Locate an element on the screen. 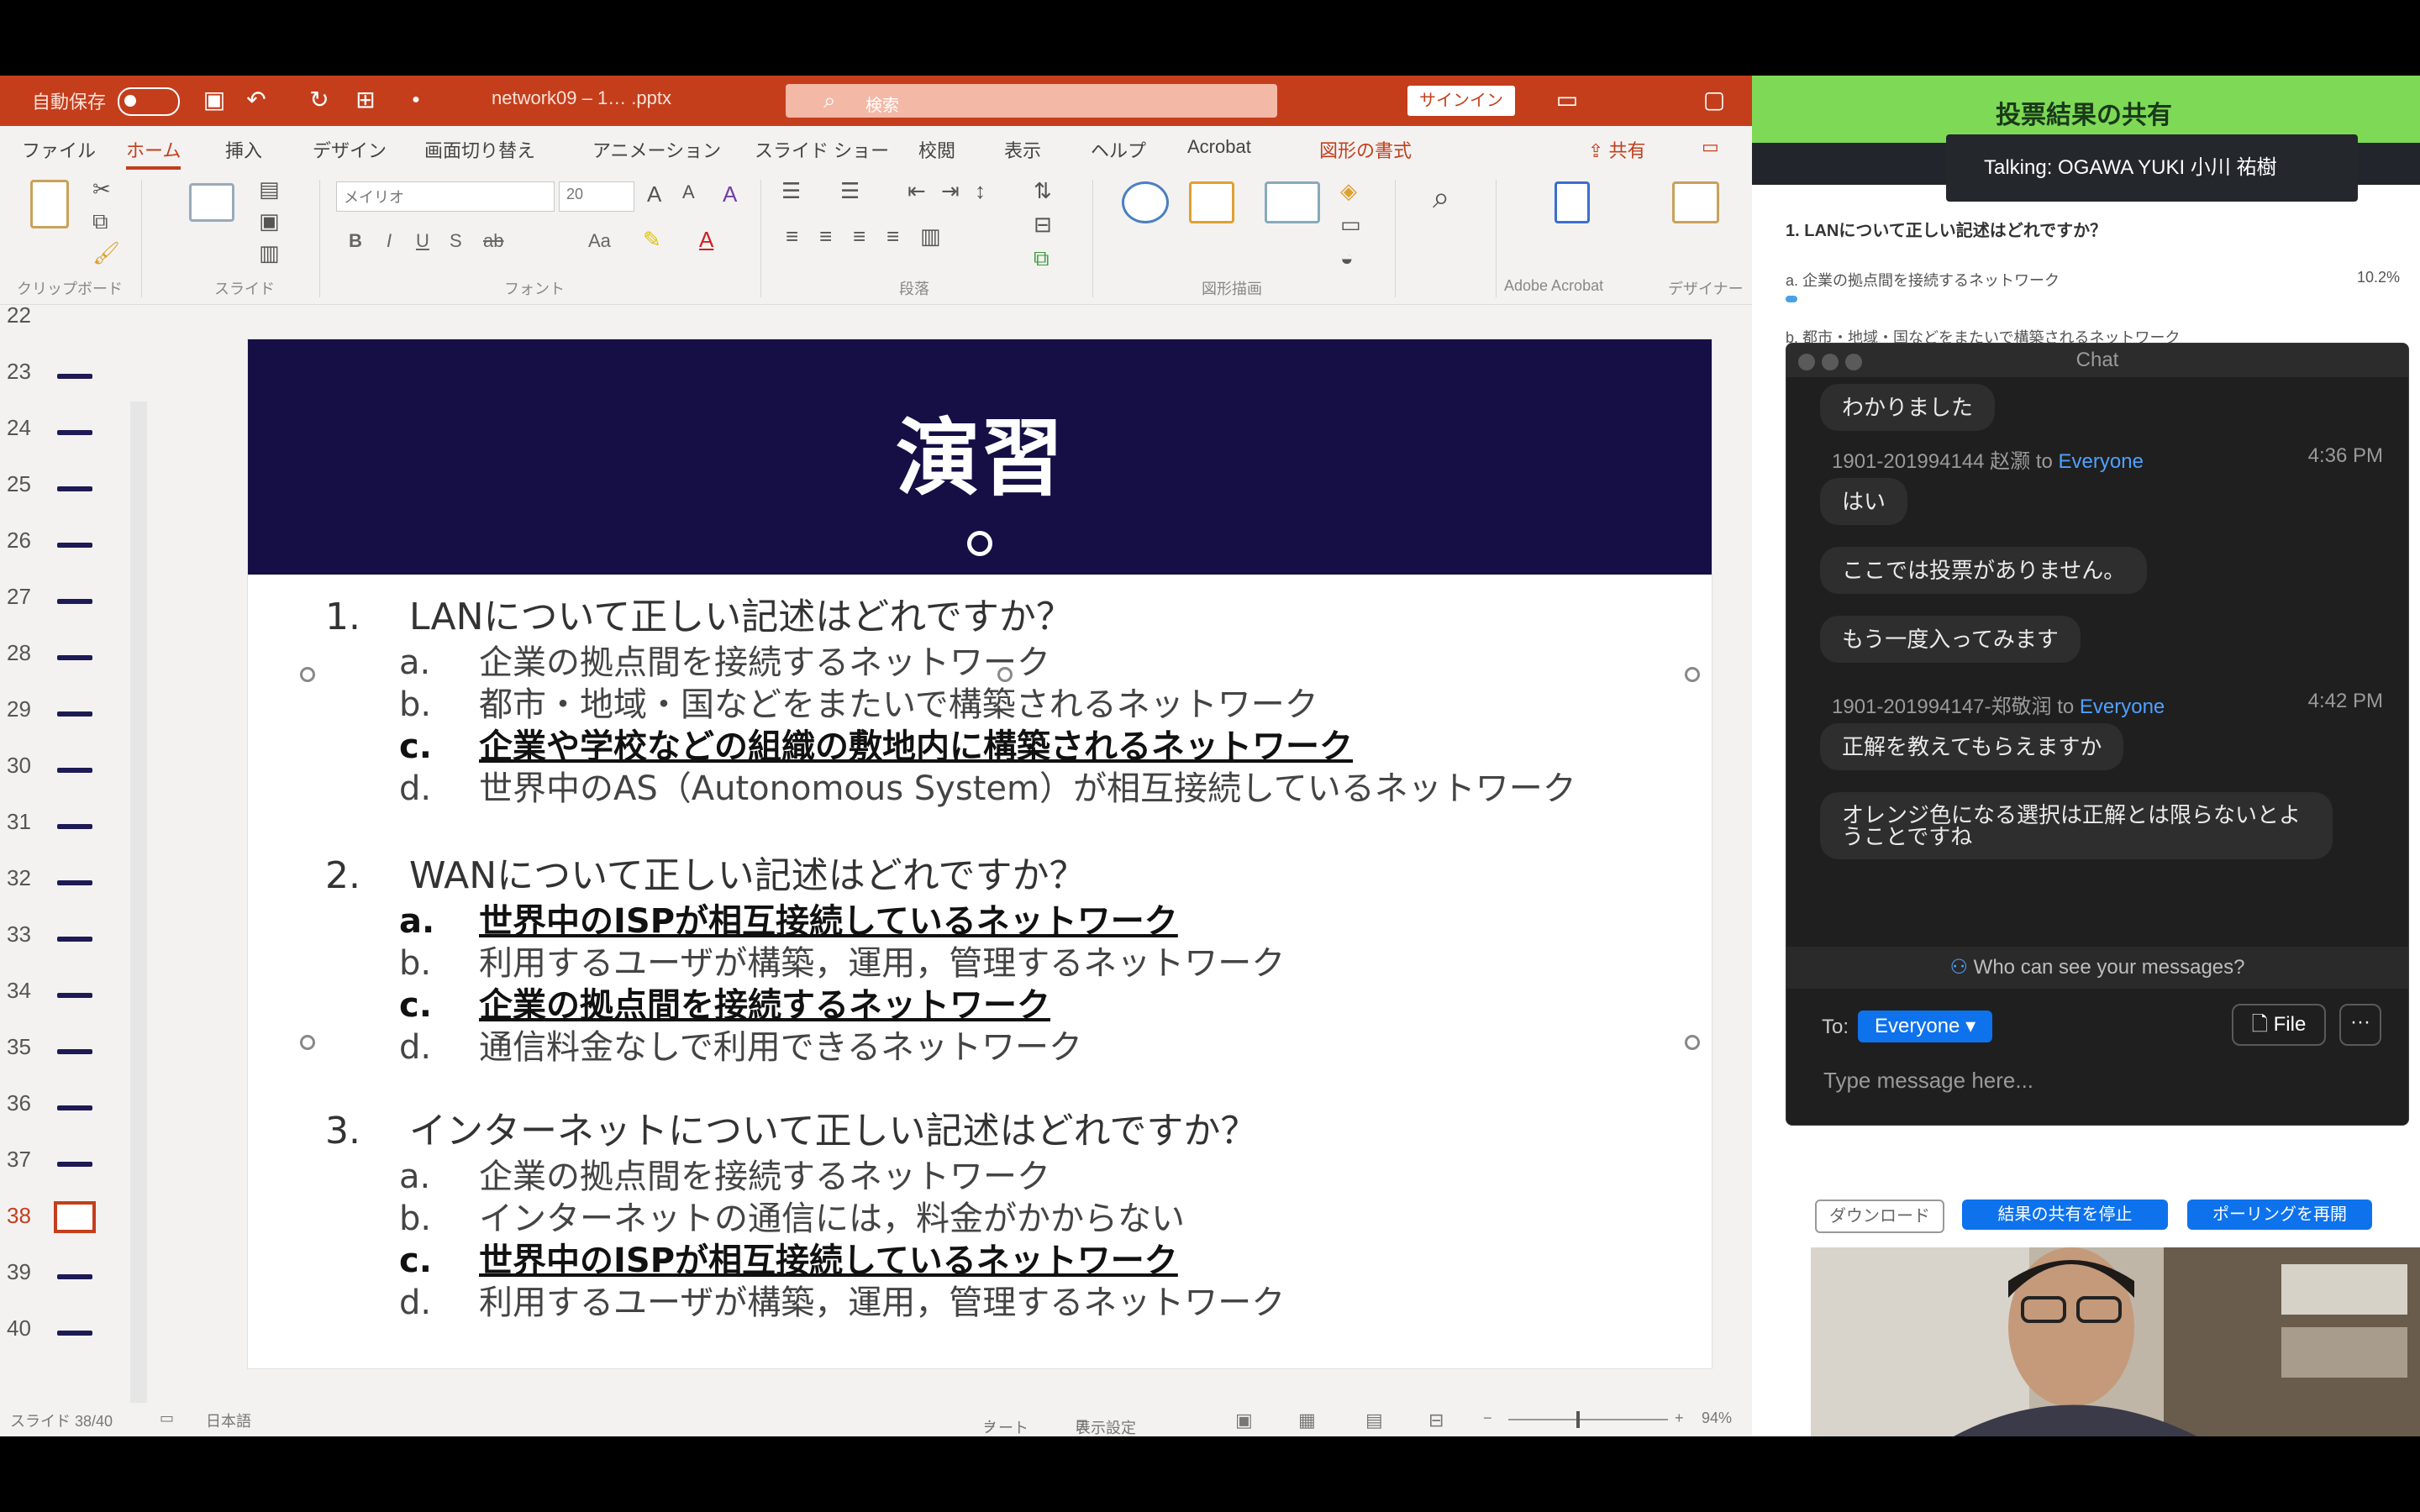 The image size is (2420, 1512). numbering-icon: ☰ is located at coordinates (850, 191).